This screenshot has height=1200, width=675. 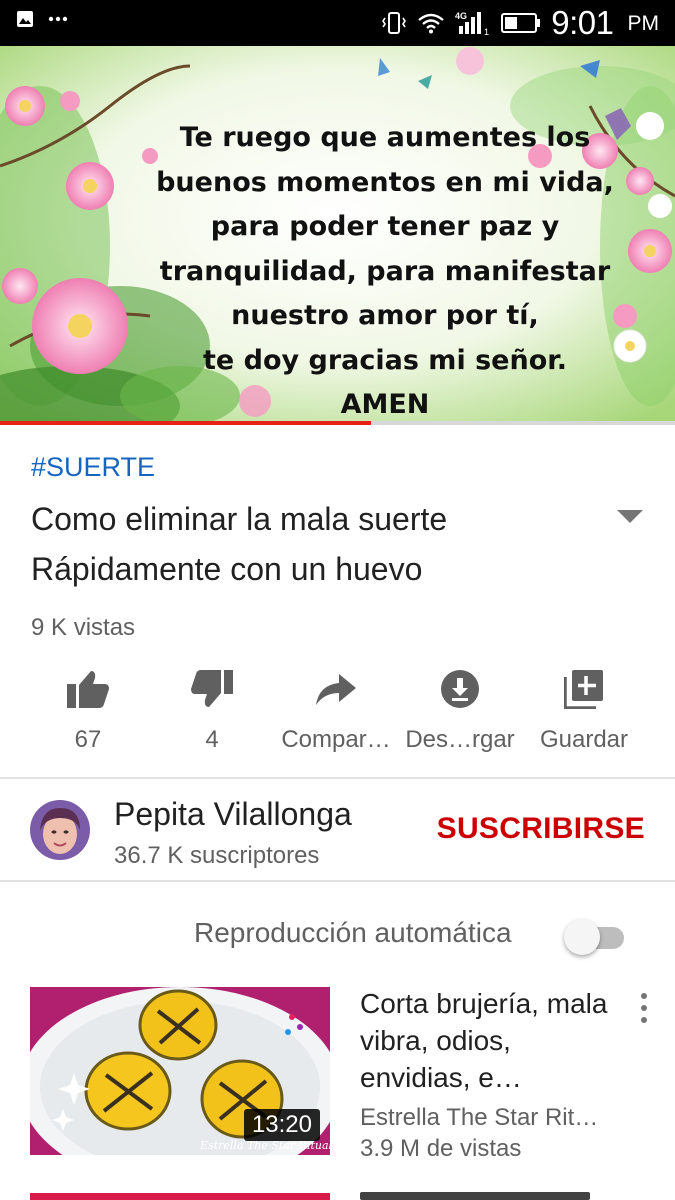 I want to click on action-bar: 67 4 Compar… Des…rgar Guardar, so click(x=336, y=714).